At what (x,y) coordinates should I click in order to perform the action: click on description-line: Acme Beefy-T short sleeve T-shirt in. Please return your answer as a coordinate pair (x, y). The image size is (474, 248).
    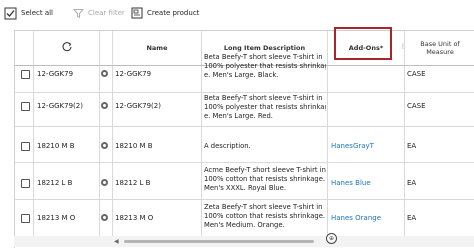
    Looking at the image, I should click on (265, 170).